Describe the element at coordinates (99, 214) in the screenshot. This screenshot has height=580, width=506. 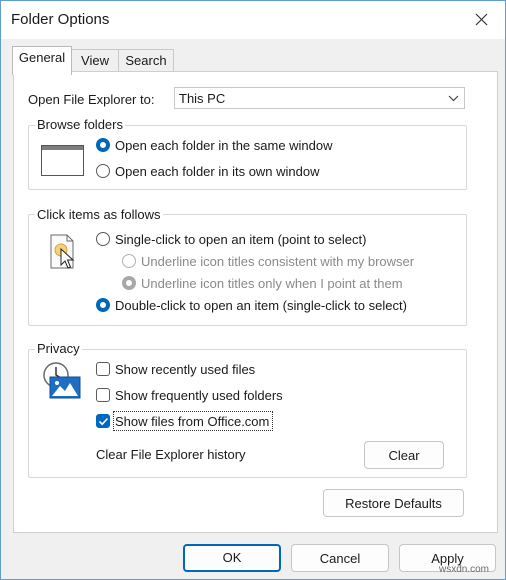
I see `click-items-legend: Click items as follows` at that location.